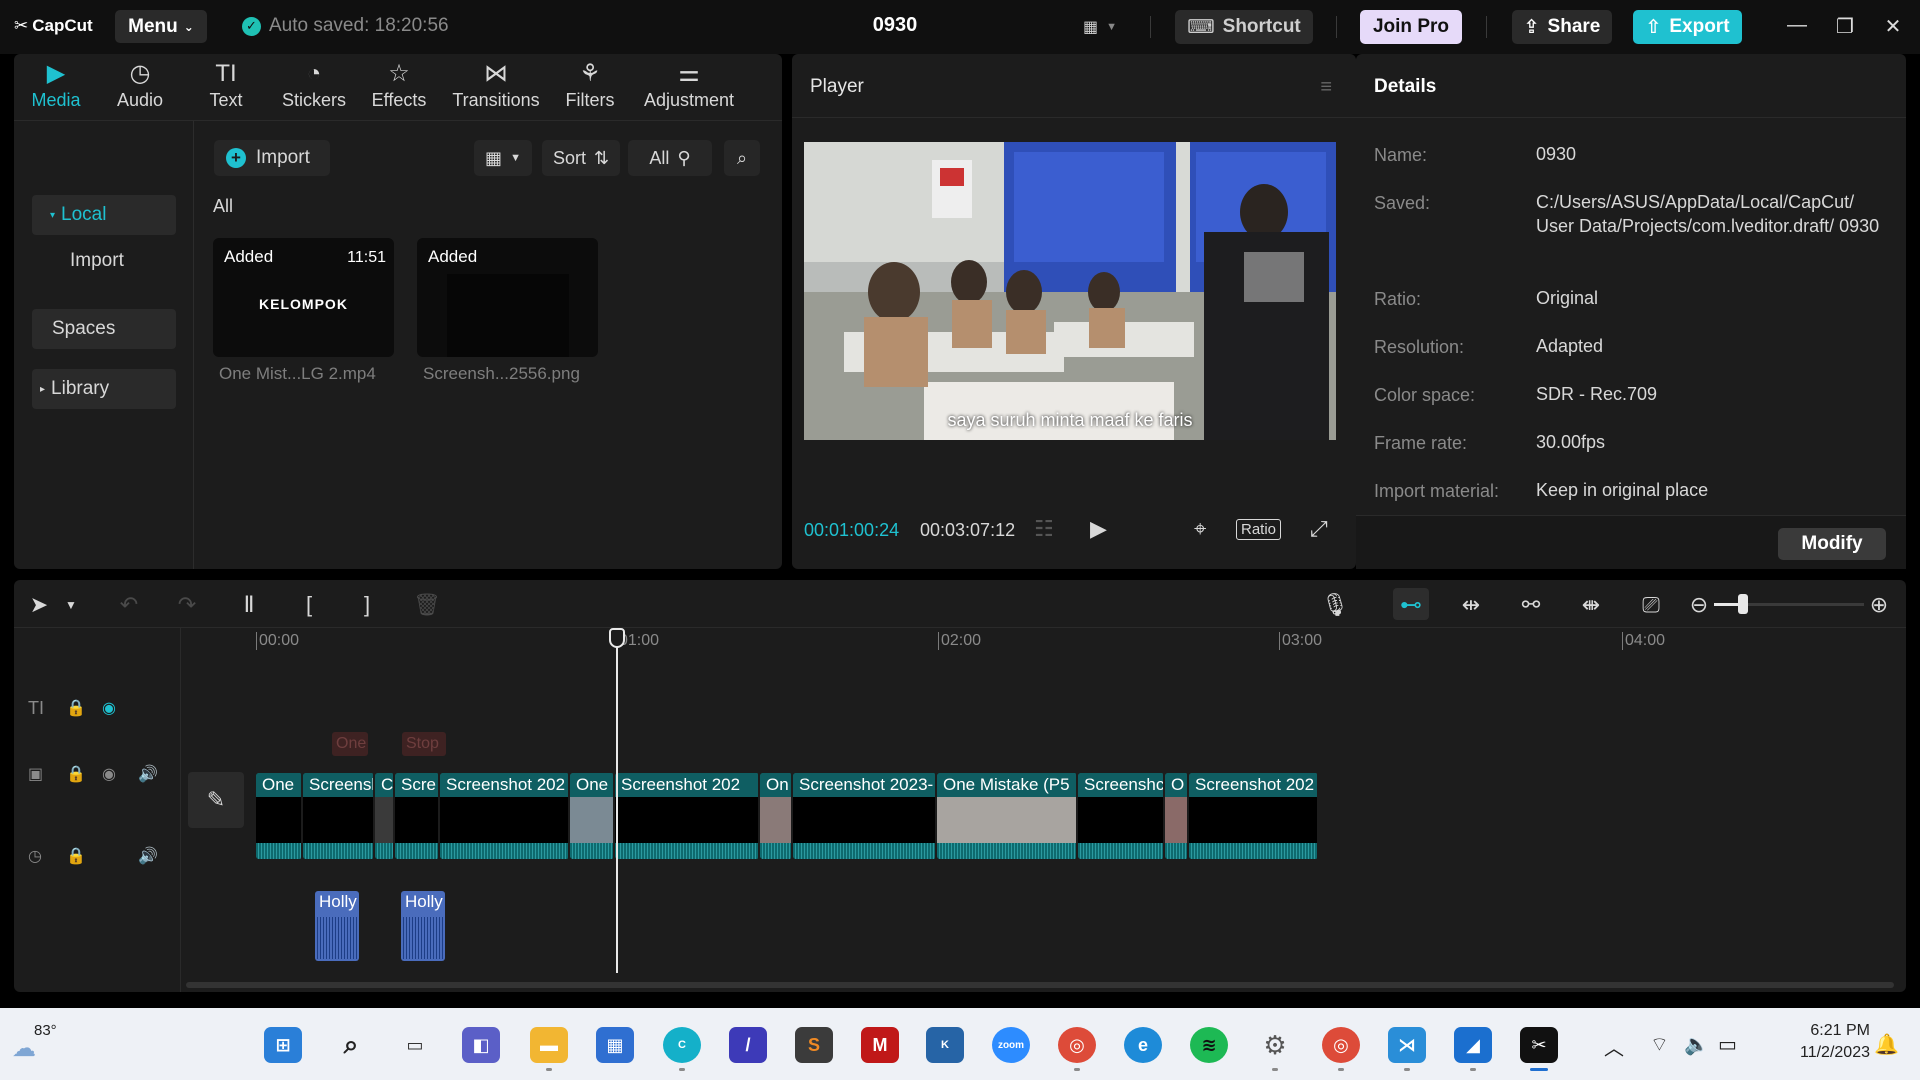 Image resolution: width=1920 pixels, height=1080 pixels. What do you see at coordinates (350, 744) in the screenshot?
I see `text-clip: One` at bounding box center [350, 744].